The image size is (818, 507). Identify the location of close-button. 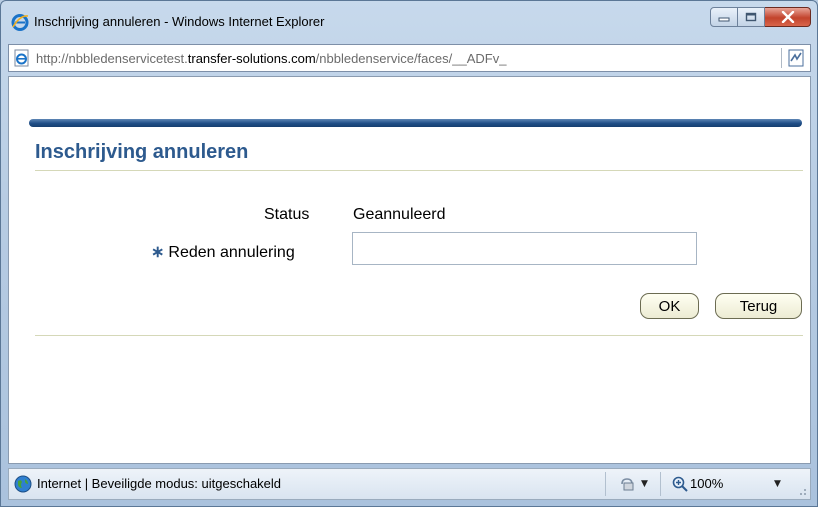
(788, 17).